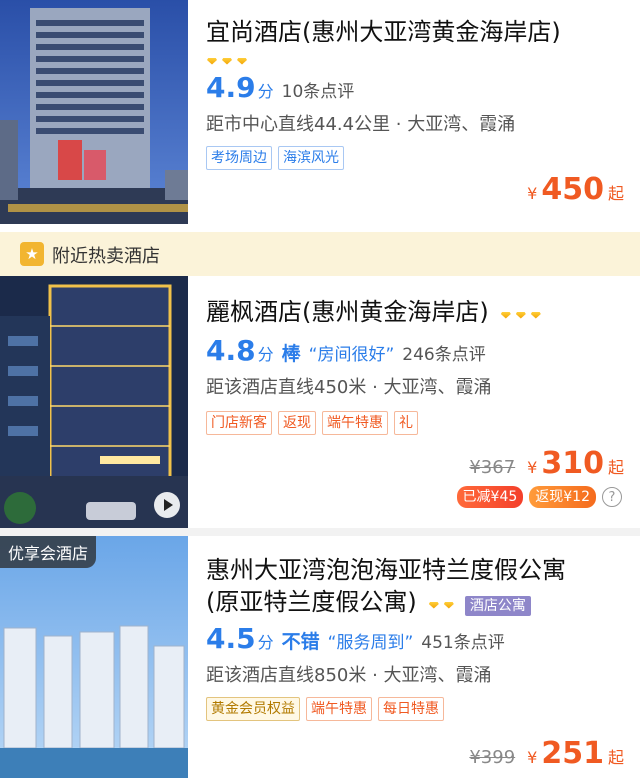  What do you see at coordinates (416, 638) in the screenshot?
I see `rating-row: 4.5 分 不错 “服务周到” 451条点评` at bounding box center [416, 638].